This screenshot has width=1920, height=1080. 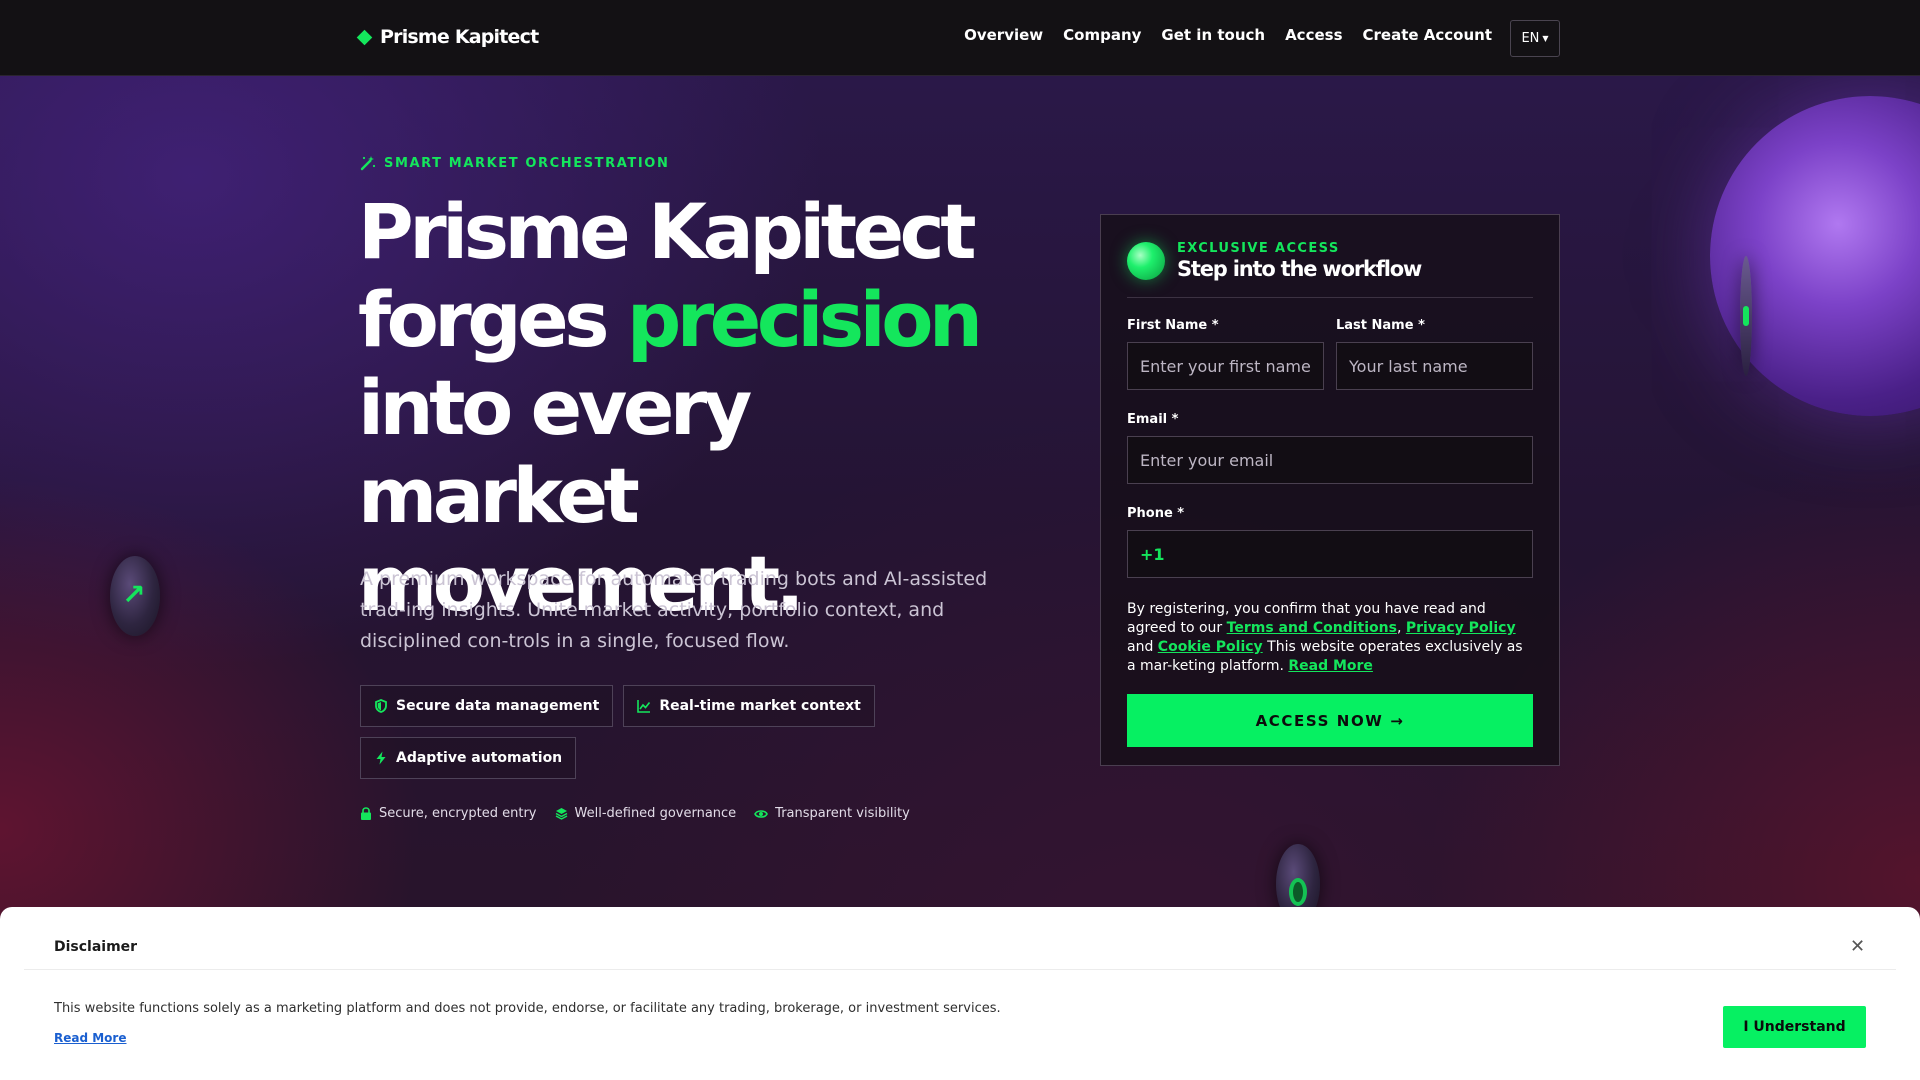 What do you see at coordinates (1434, 366) in the screenshot?
I see `last-name-input` at bounding box center [1434, 366].